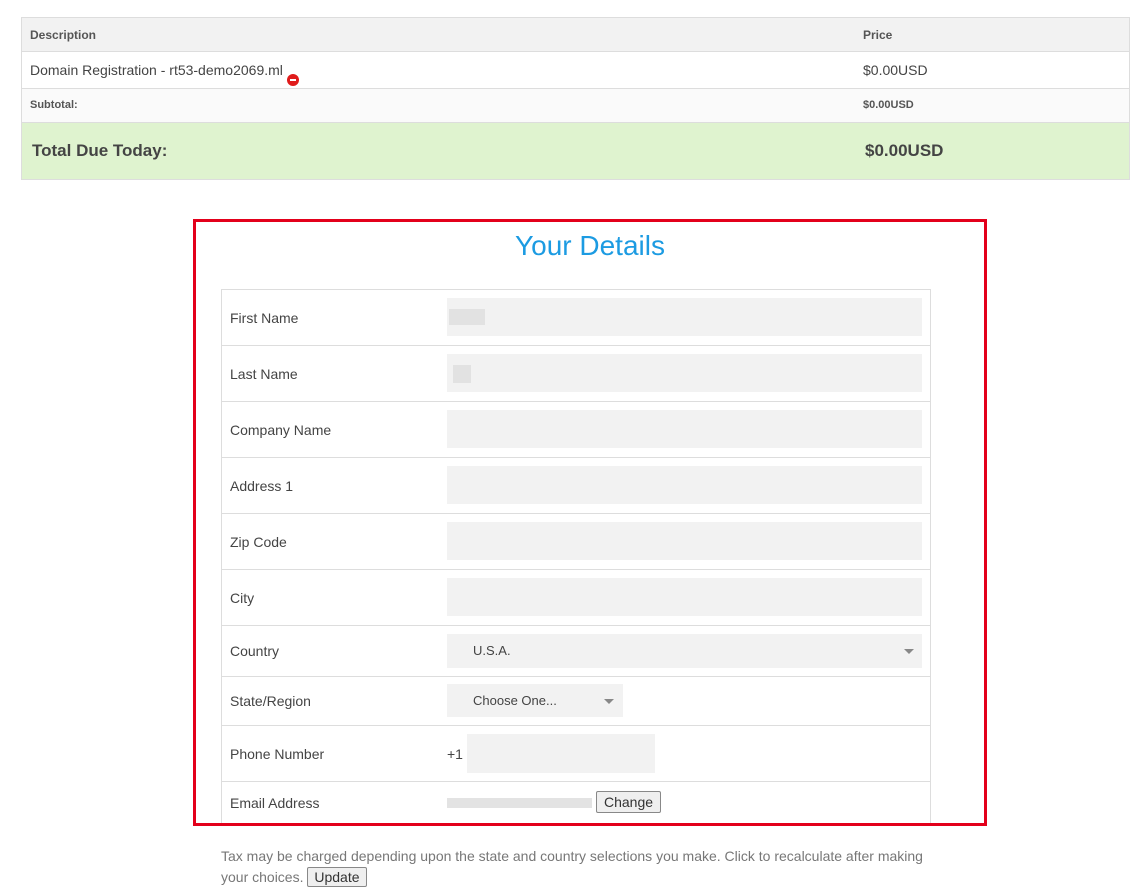 This screenshot has width=1145, height=888. I want to click on zip-code-label: Zip Code, so click(258, 542).